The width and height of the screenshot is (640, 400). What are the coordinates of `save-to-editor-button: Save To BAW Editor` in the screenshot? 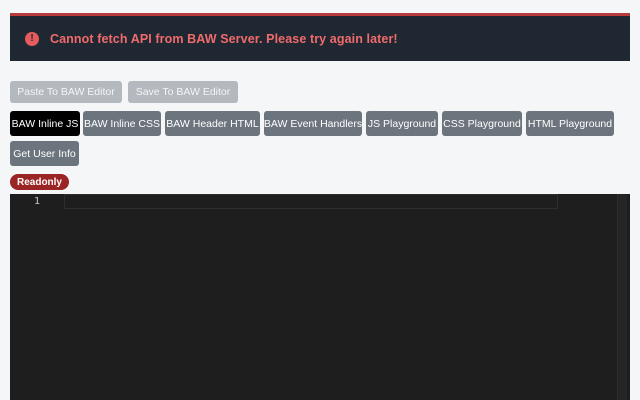 It's located at (183, 92).